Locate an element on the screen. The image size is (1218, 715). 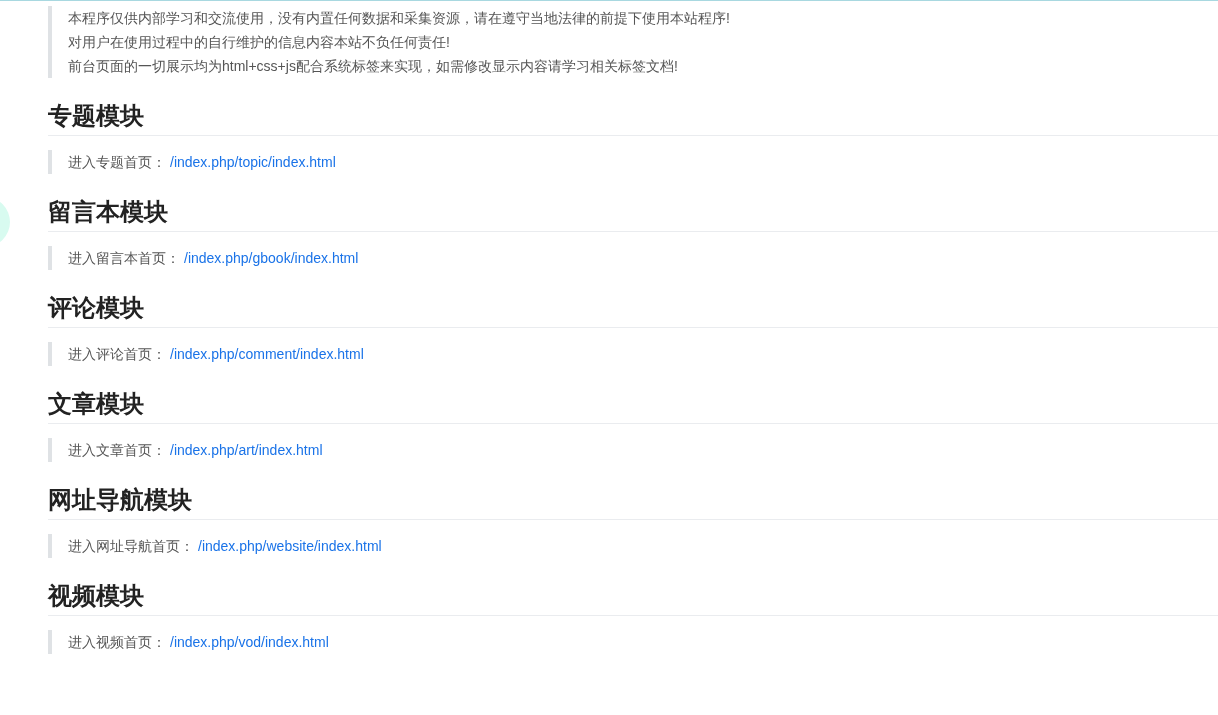
section-heading: 视频模块 is located at coordinates (633, 598).